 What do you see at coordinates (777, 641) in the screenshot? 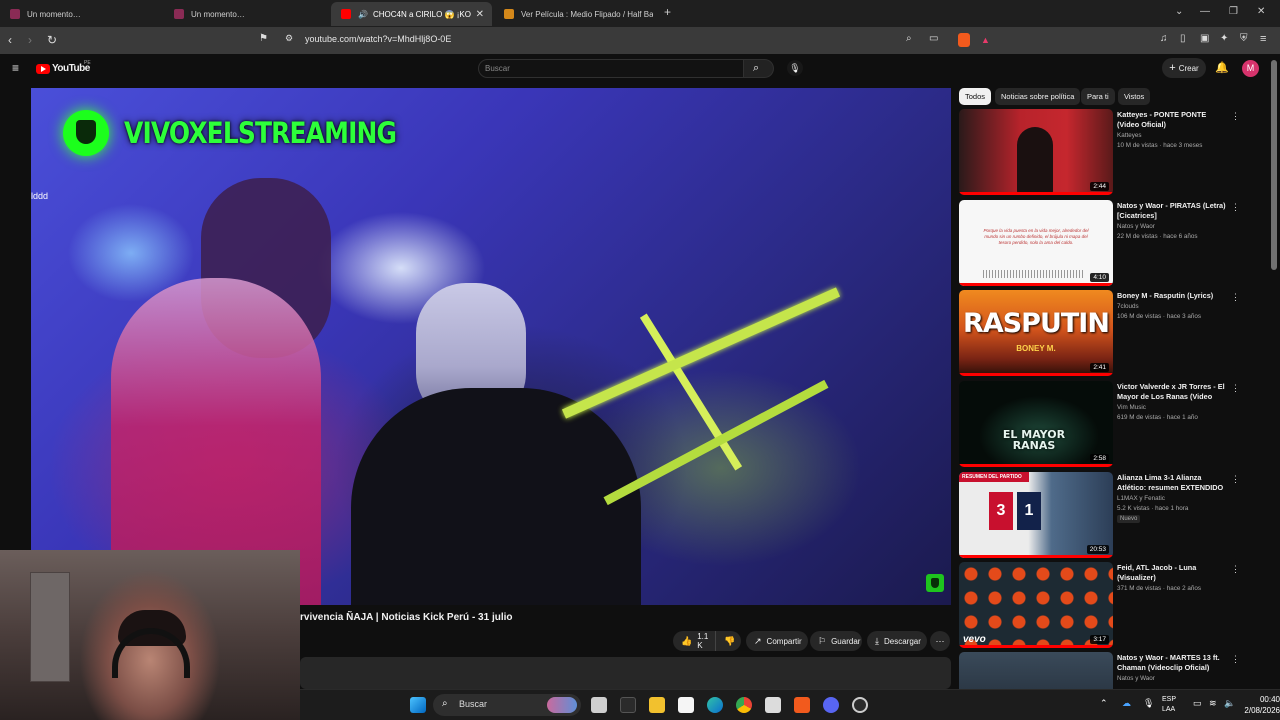
I see `share-button: ↗ Compartir` at bounding box center [777, 641].